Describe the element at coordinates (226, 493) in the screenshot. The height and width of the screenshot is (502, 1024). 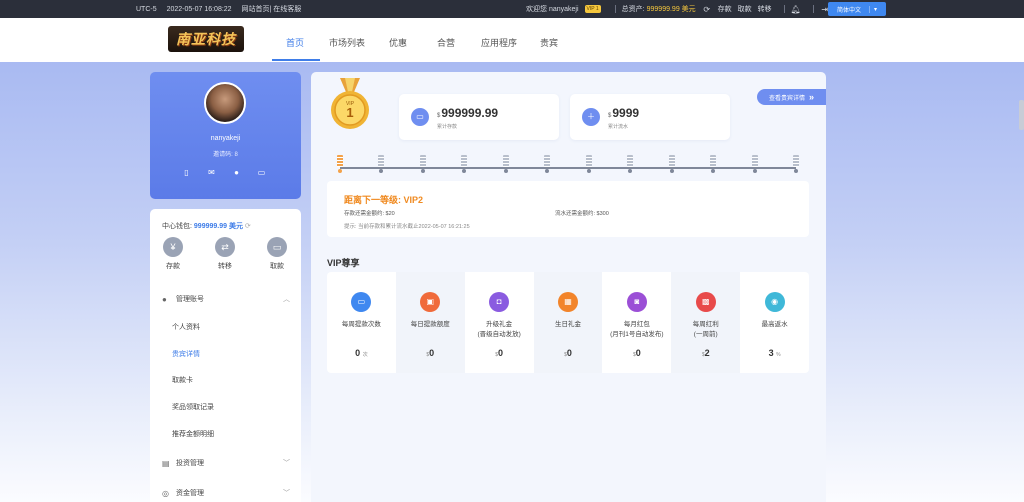
I see `menu-funds-header: ◎ 资金管理 ﹀` at that location.